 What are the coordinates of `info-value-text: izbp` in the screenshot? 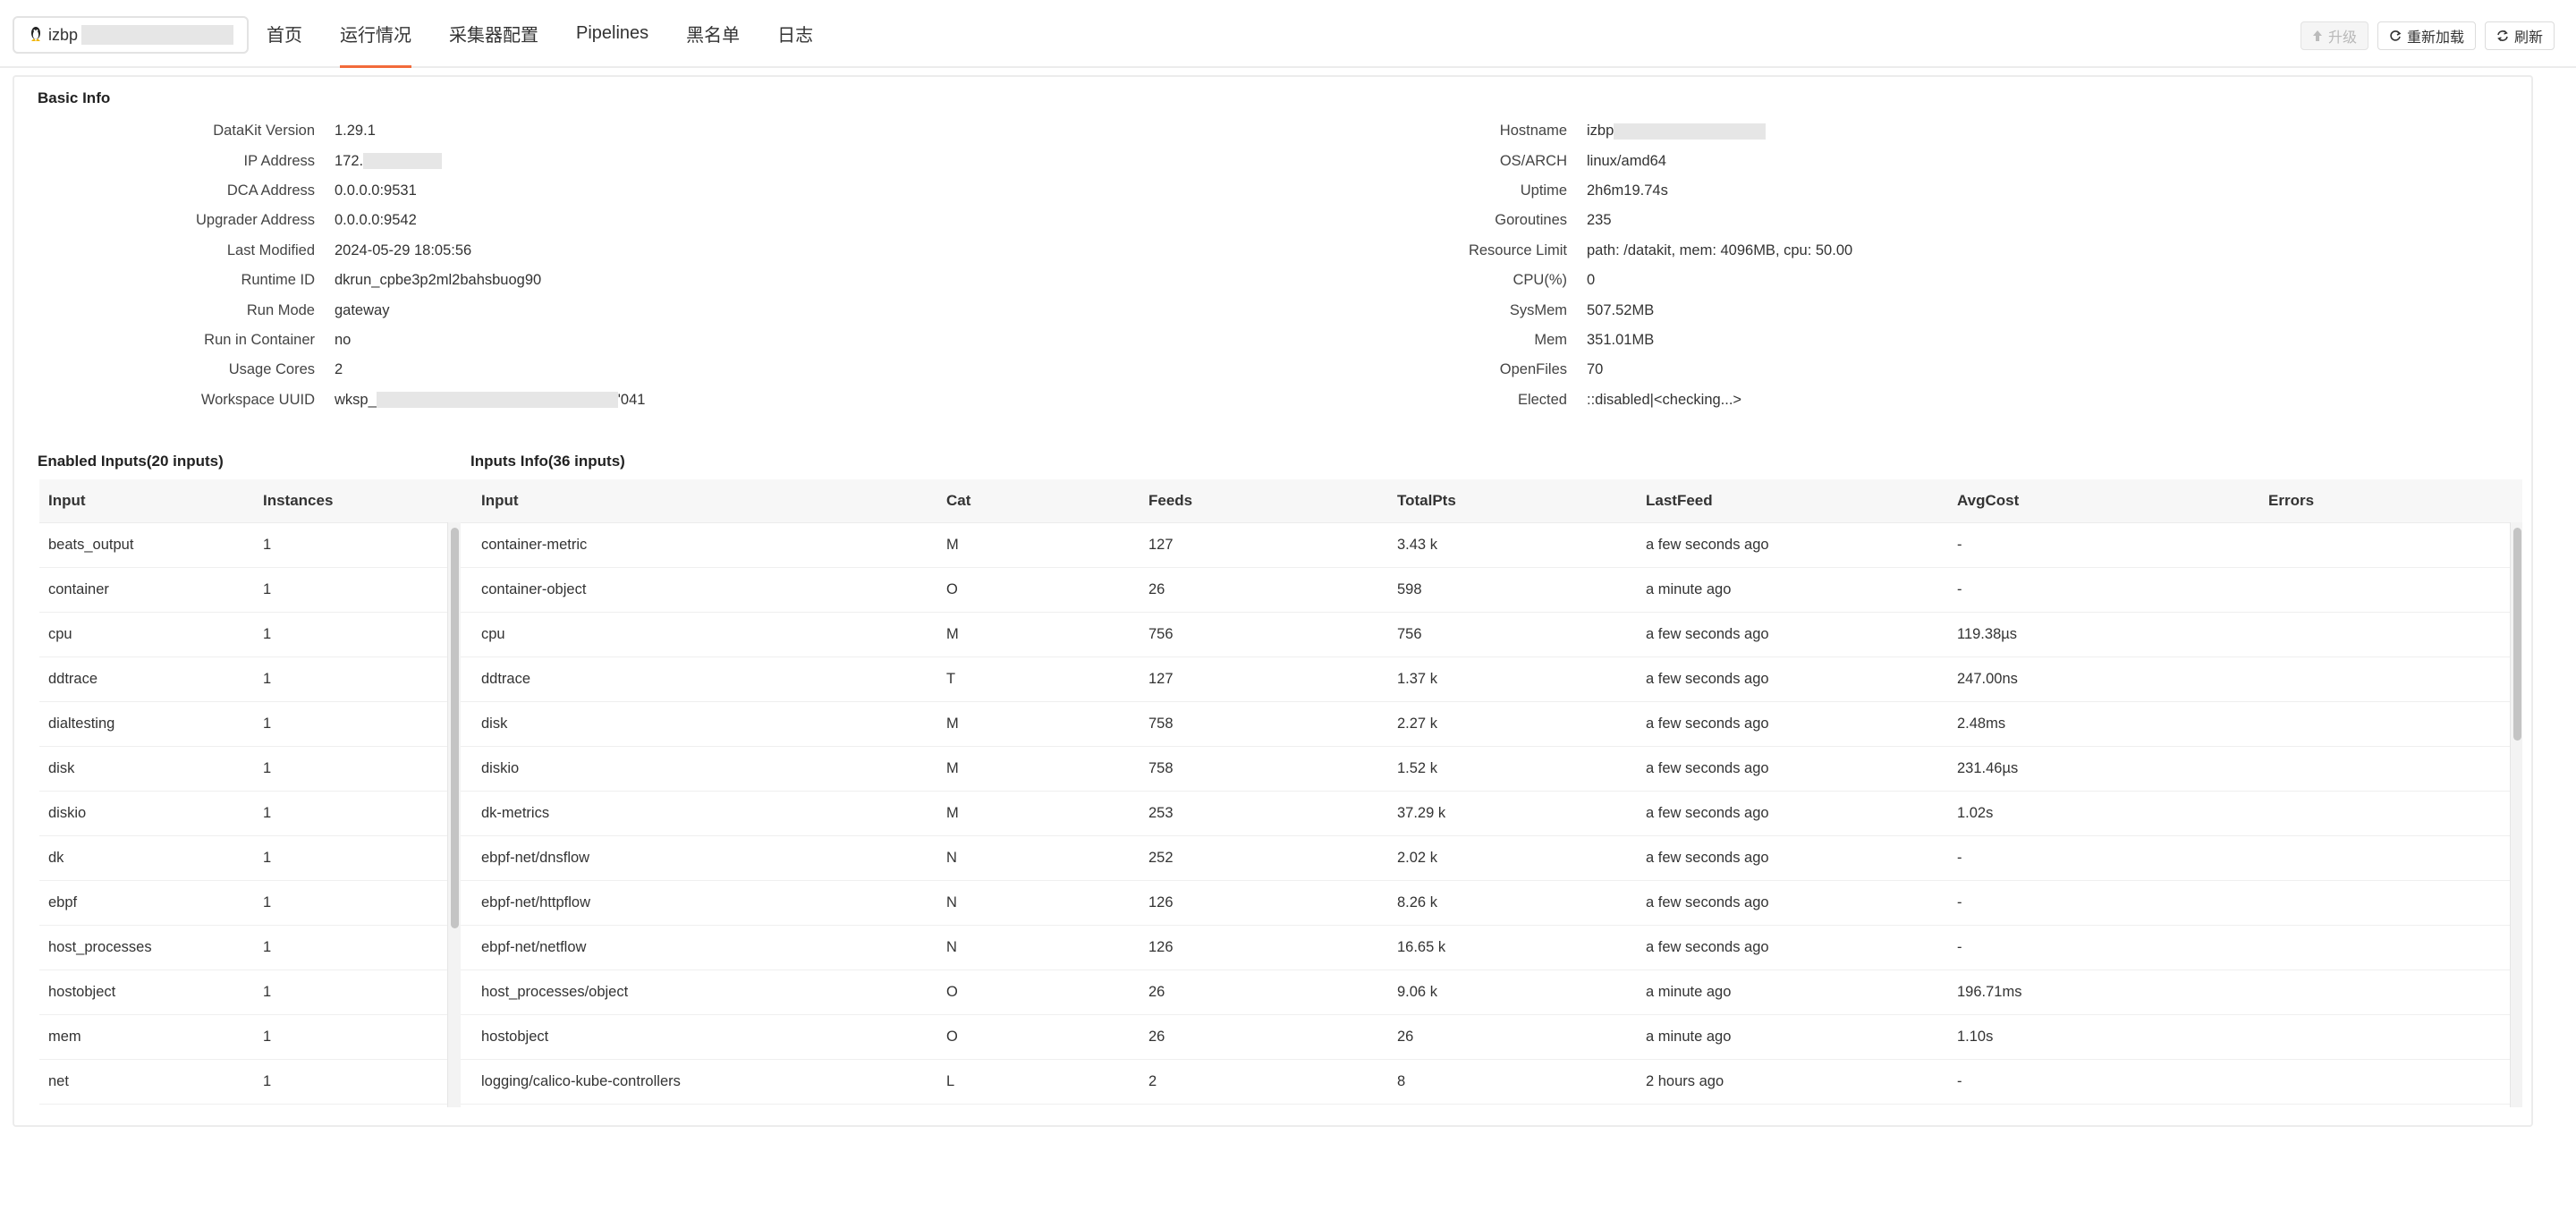 It's located at (1600, 131).